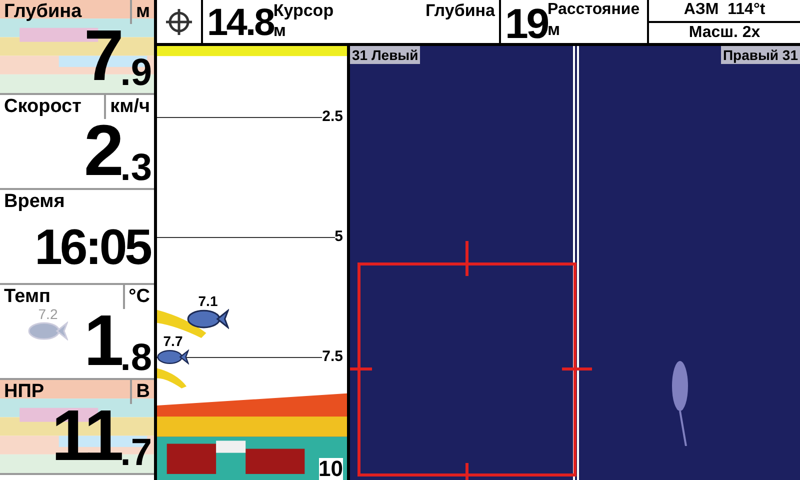 The image size is (800, 480). Describe the element at coordinates (330, 469) in the screenshot. I see `depth-scale-label: 10` at that location.